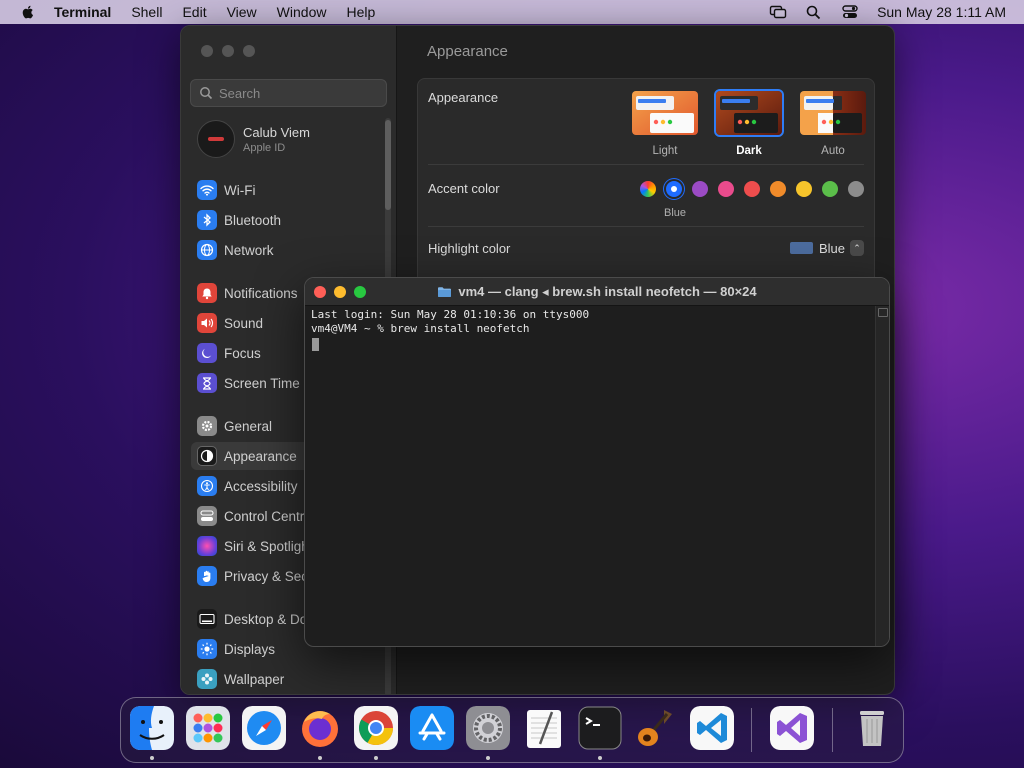 This screenshot has height=768, width=1024. Describe the element at coordinates (726, 189) in the screenshot. I see `accent-swatch-pink` at that location.